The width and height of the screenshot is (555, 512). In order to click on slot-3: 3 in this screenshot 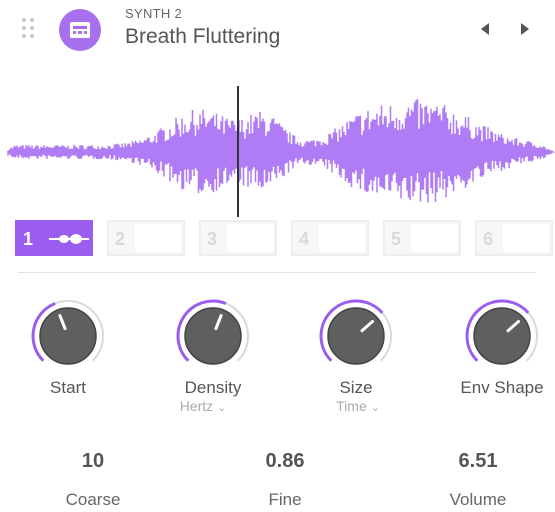, I will do `click(238, 238)`.